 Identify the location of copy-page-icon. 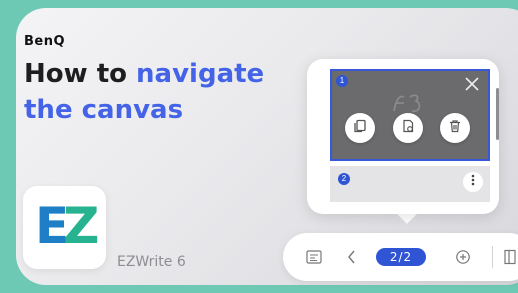
(360, 128).